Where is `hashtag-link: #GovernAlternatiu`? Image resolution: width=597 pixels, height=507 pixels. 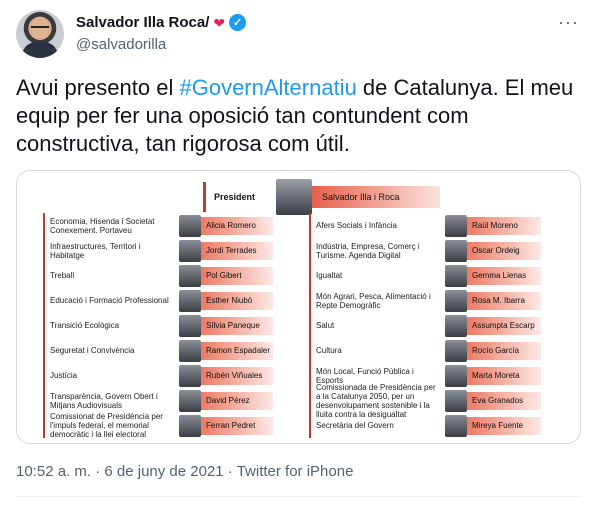 hashtag-link: #GovernAlternatiu is located at coordinates (267, 87).